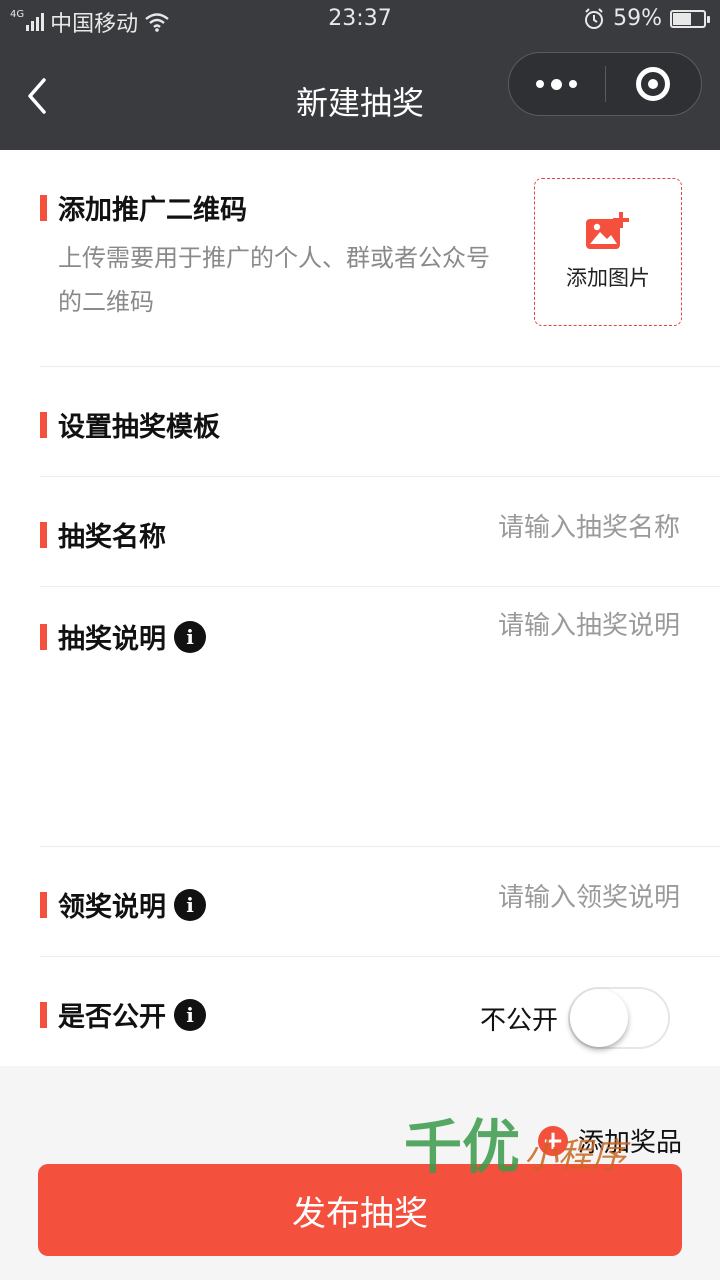 The height and width of the screenshot is (1280, 720). Describe the element at coordinates (608, 252) in the screenshot. I see `add-image-button: 添加图片` at that location.